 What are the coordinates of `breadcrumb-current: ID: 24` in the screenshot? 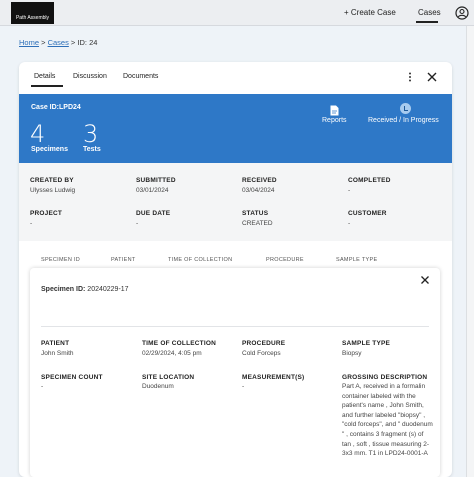 It's located at (87, 42).